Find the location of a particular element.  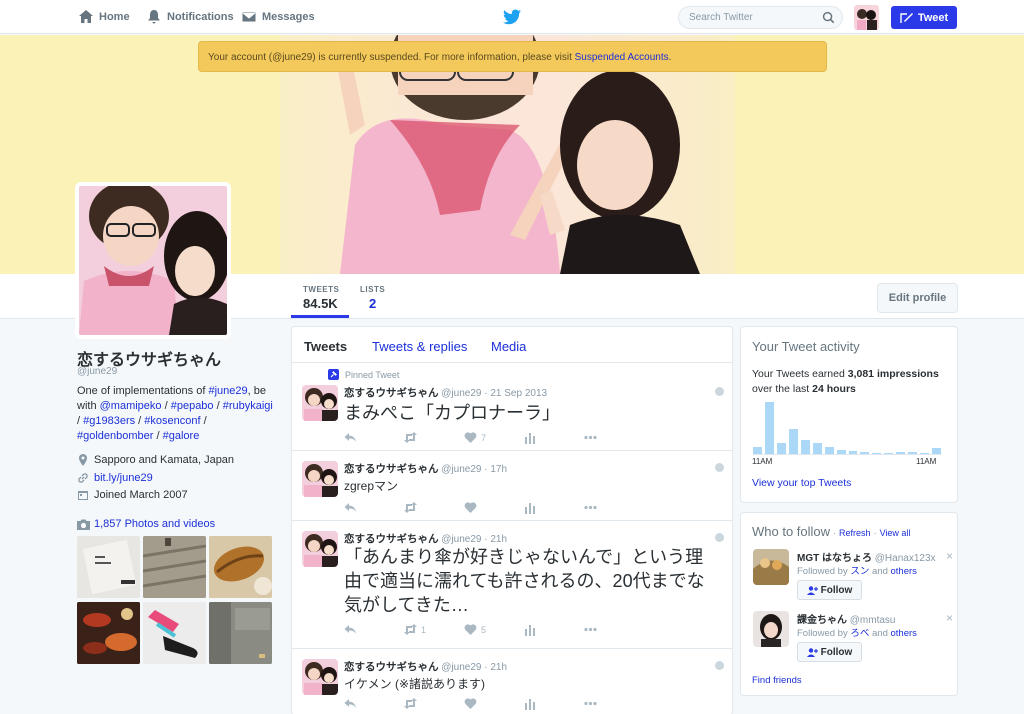

tweet-meta: @june29 · 17h is located at coordinates (474, 469).